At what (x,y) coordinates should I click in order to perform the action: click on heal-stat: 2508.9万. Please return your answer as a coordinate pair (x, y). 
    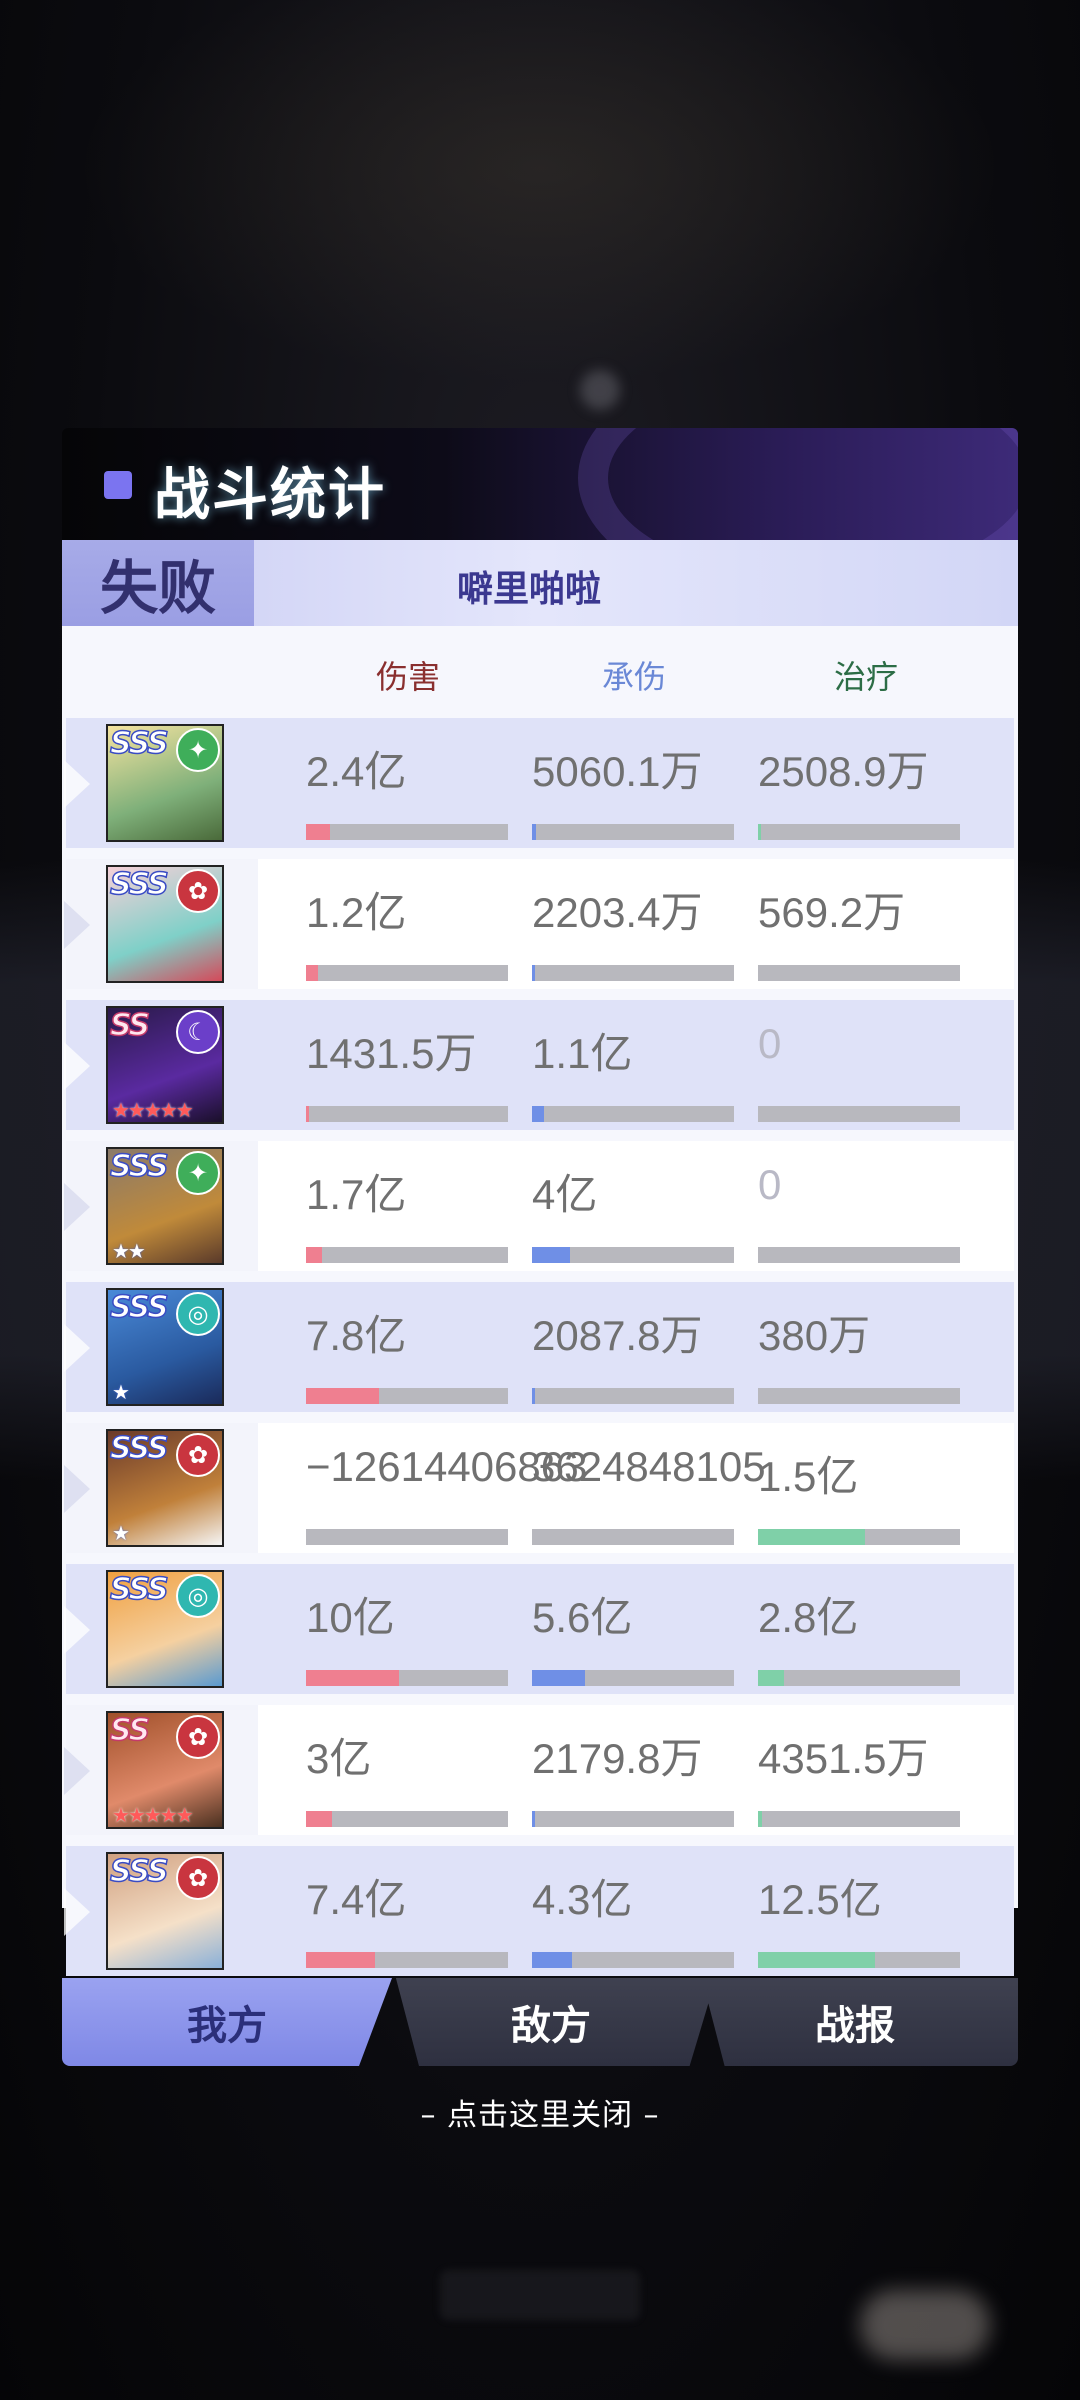
    Looking at the image, I should click on (863, 789).